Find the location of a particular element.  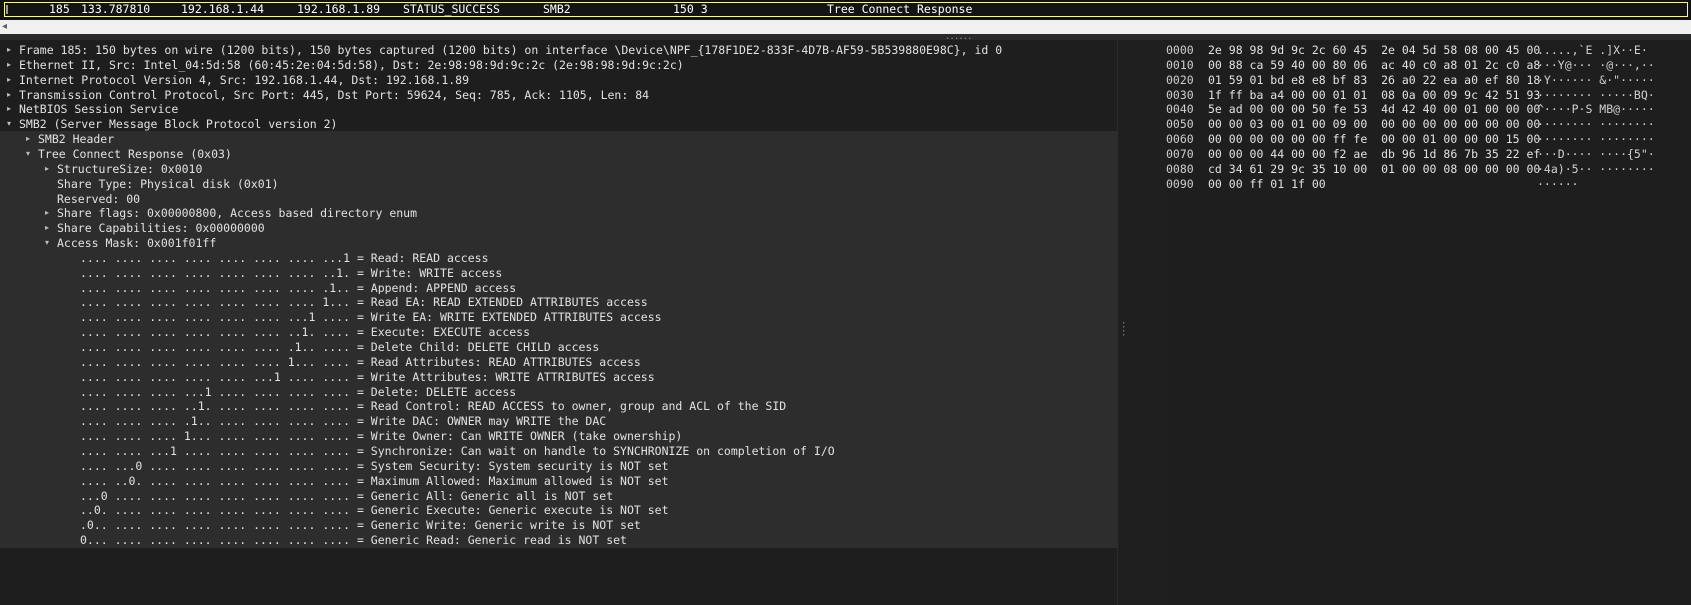

detail-row: Share Type: Physical disk (0x01) is located at coordinates (558, 183).